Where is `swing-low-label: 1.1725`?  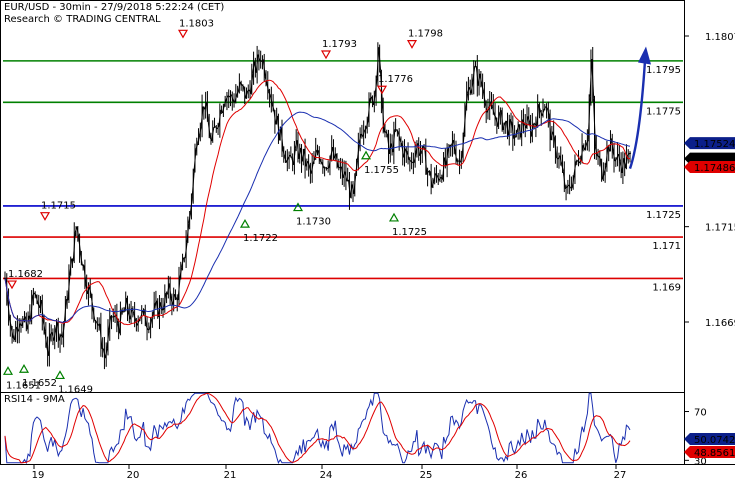 swing-low-label: 1.1725 is located at coordinates (409, 232).